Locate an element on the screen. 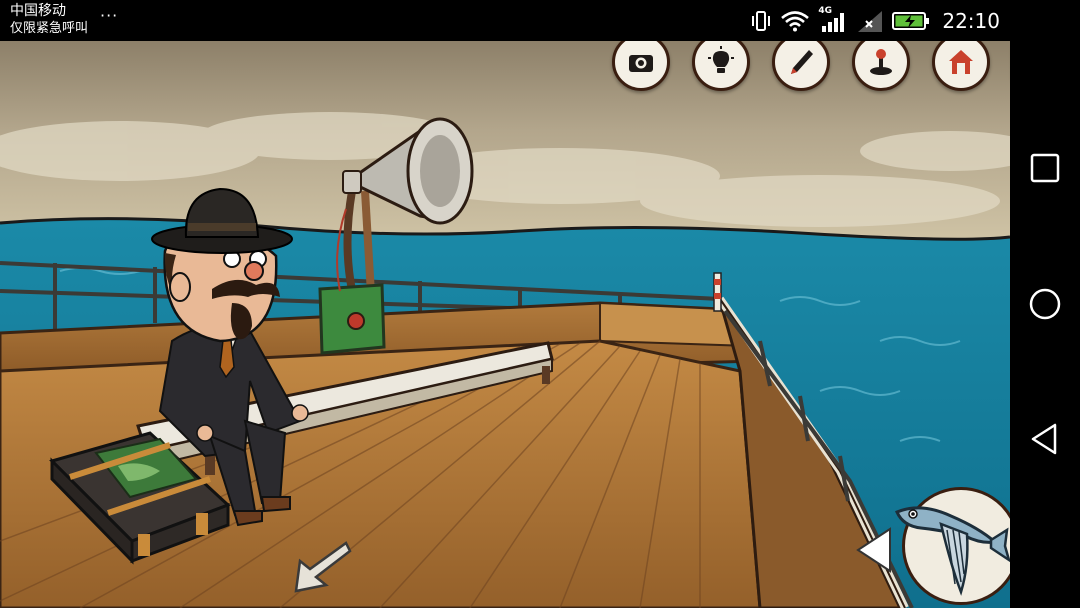 The height and width of the screenshot is (608, 1080). move-back-arrow is located at coordinates (321, 567).